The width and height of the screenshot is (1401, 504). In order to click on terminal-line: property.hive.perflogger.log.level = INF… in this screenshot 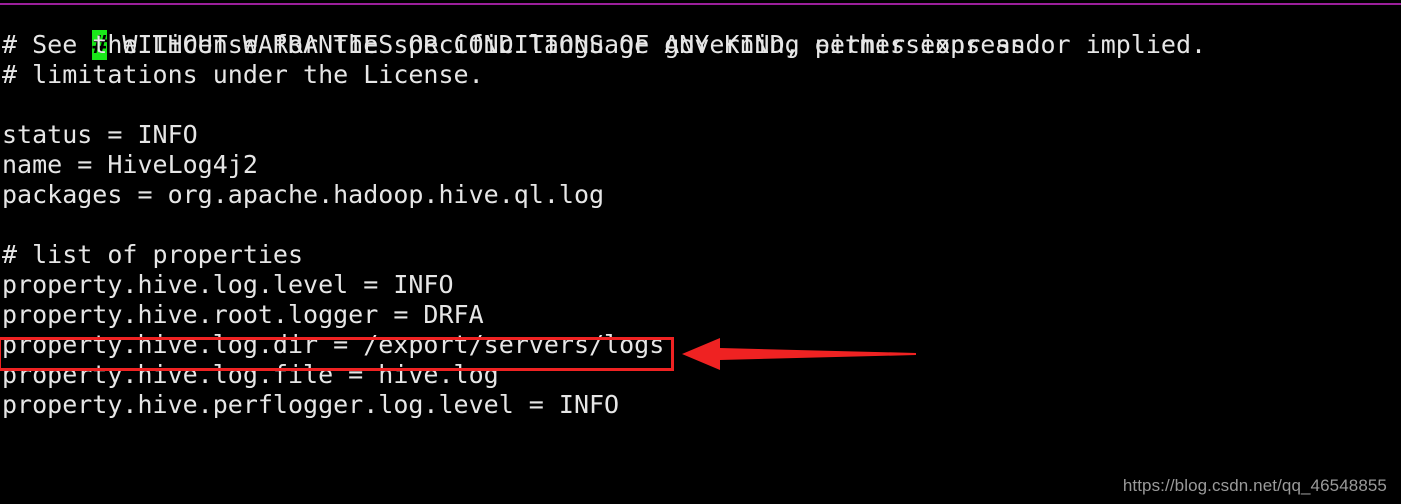, I will do `click(311, 404)`.